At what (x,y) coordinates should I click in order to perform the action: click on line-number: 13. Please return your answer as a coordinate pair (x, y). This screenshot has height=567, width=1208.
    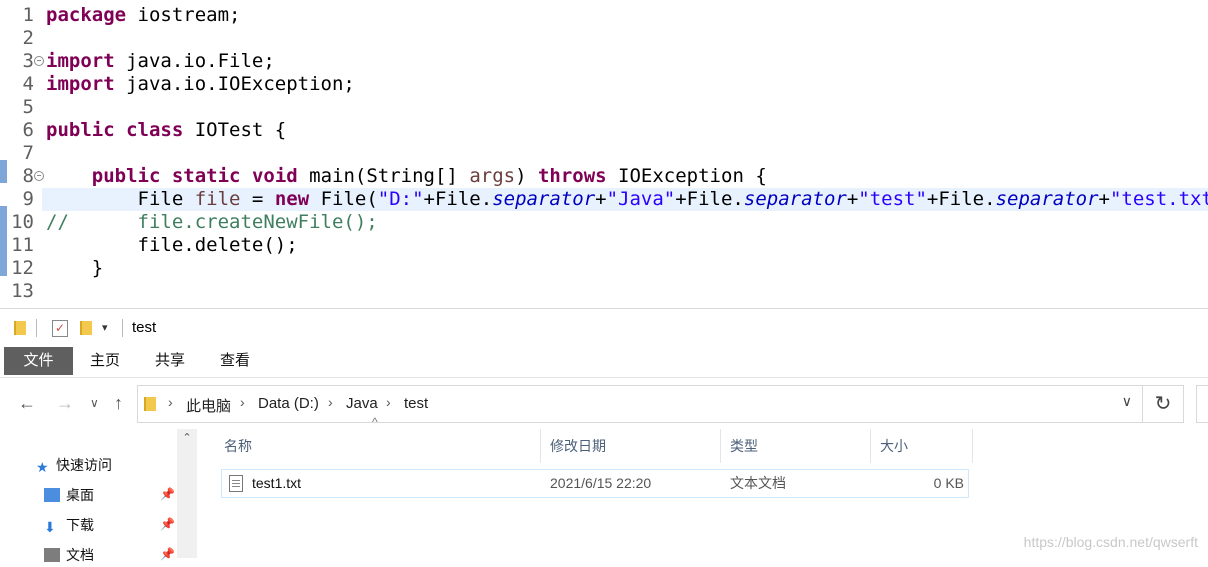
    Looking at the image, I should click on (22, 291).